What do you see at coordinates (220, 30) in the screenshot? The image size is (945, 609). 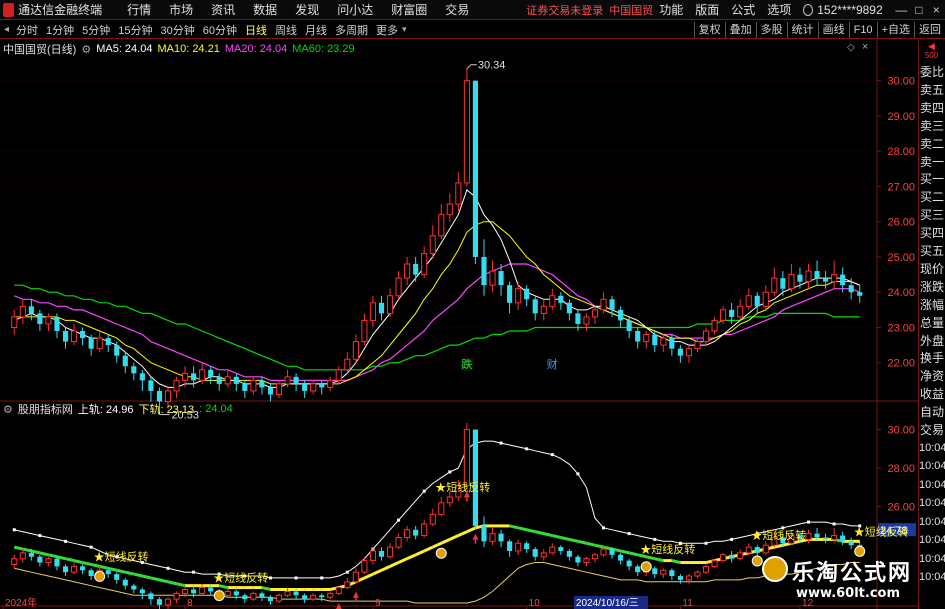 I see `period-60min: 60分钟` at bounding box center [220, 30].